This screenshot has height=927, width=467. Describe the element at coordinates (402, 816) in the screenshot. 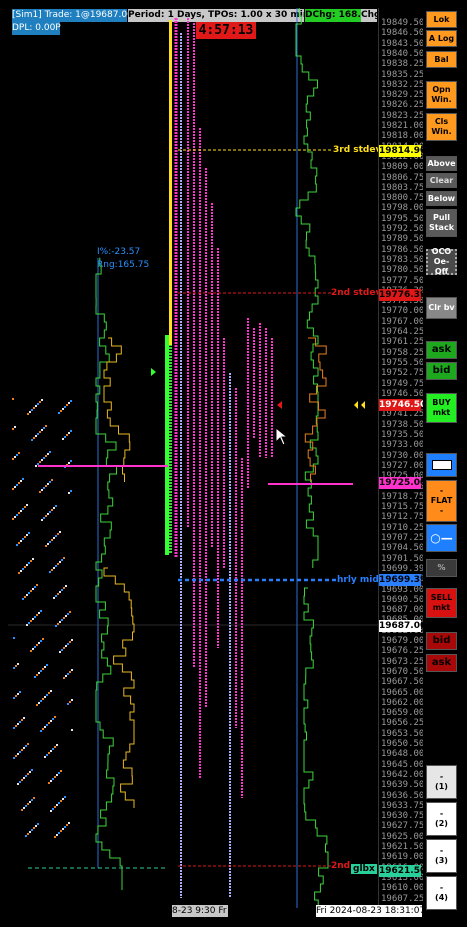

I see `price-tick-label: 19630.75` at that location.